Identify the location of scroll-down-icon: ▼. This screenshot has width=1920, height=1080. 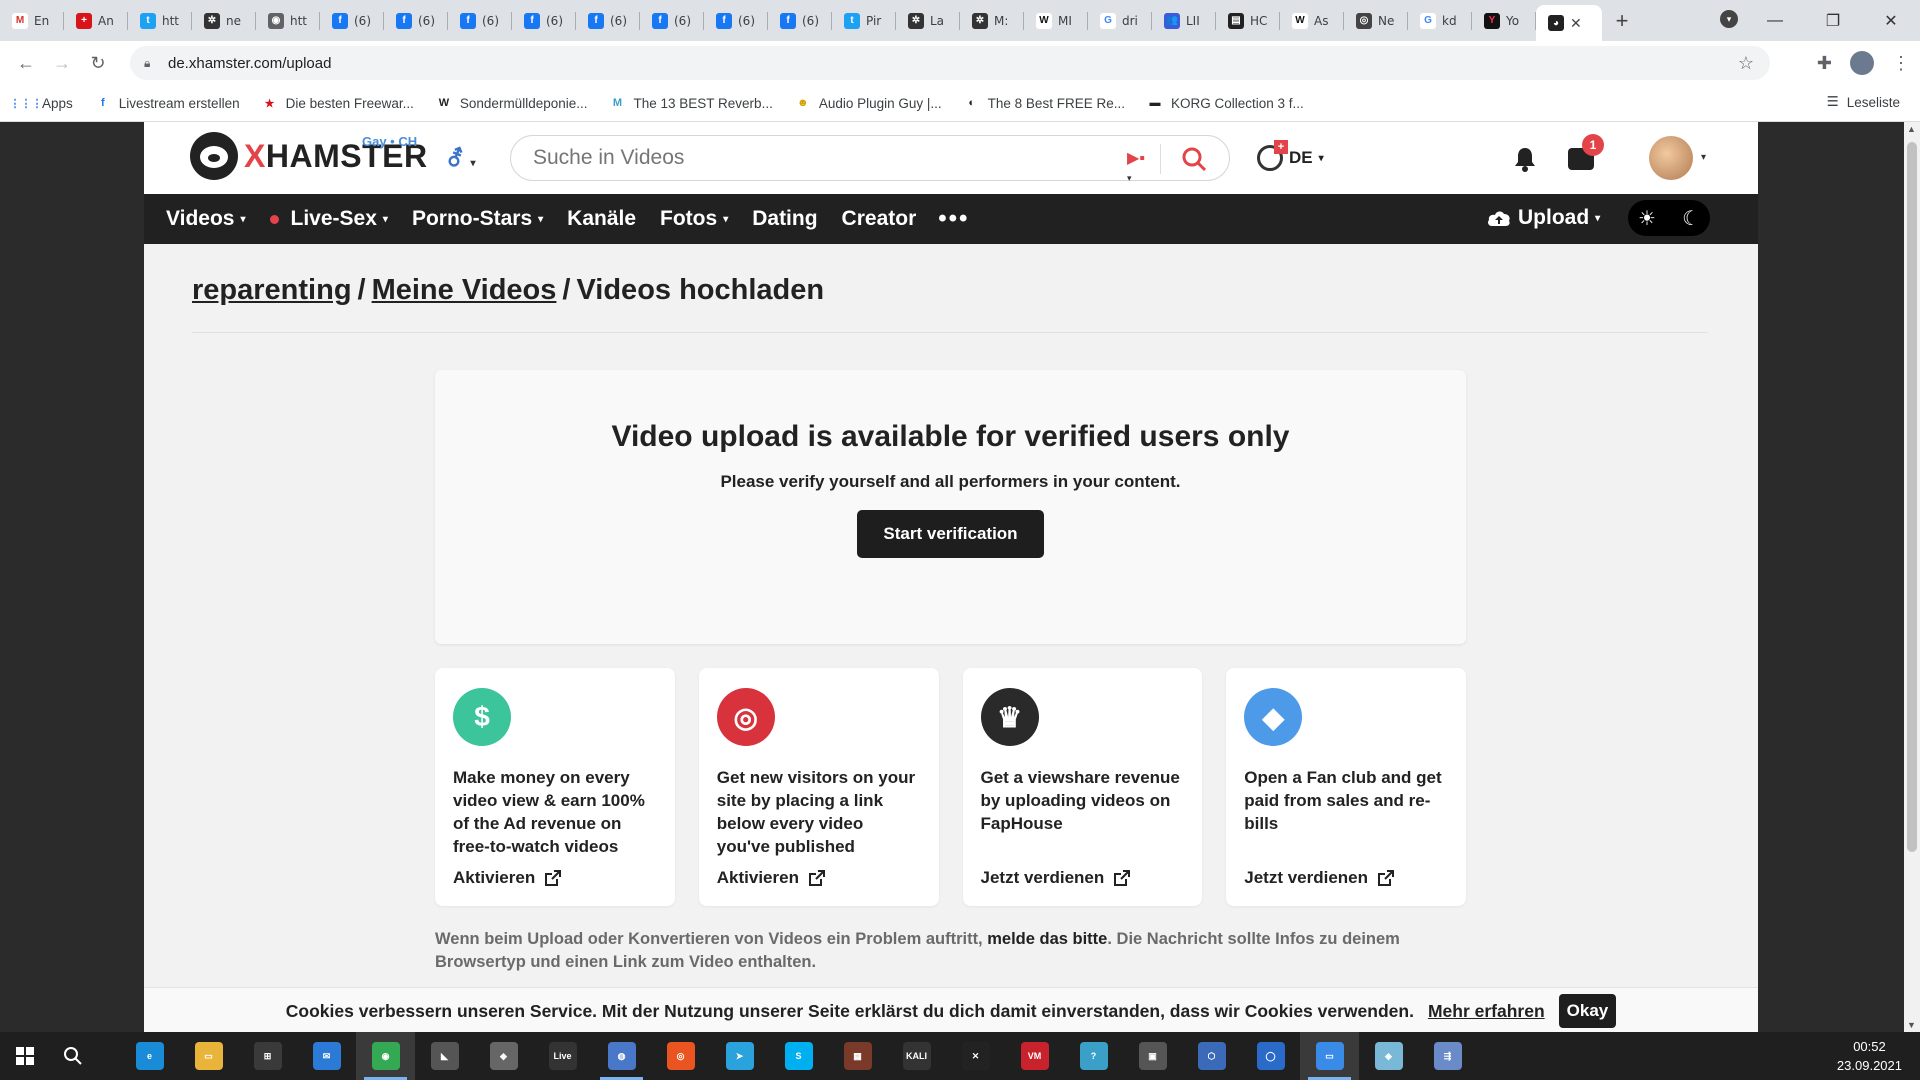
(1911, 1025).